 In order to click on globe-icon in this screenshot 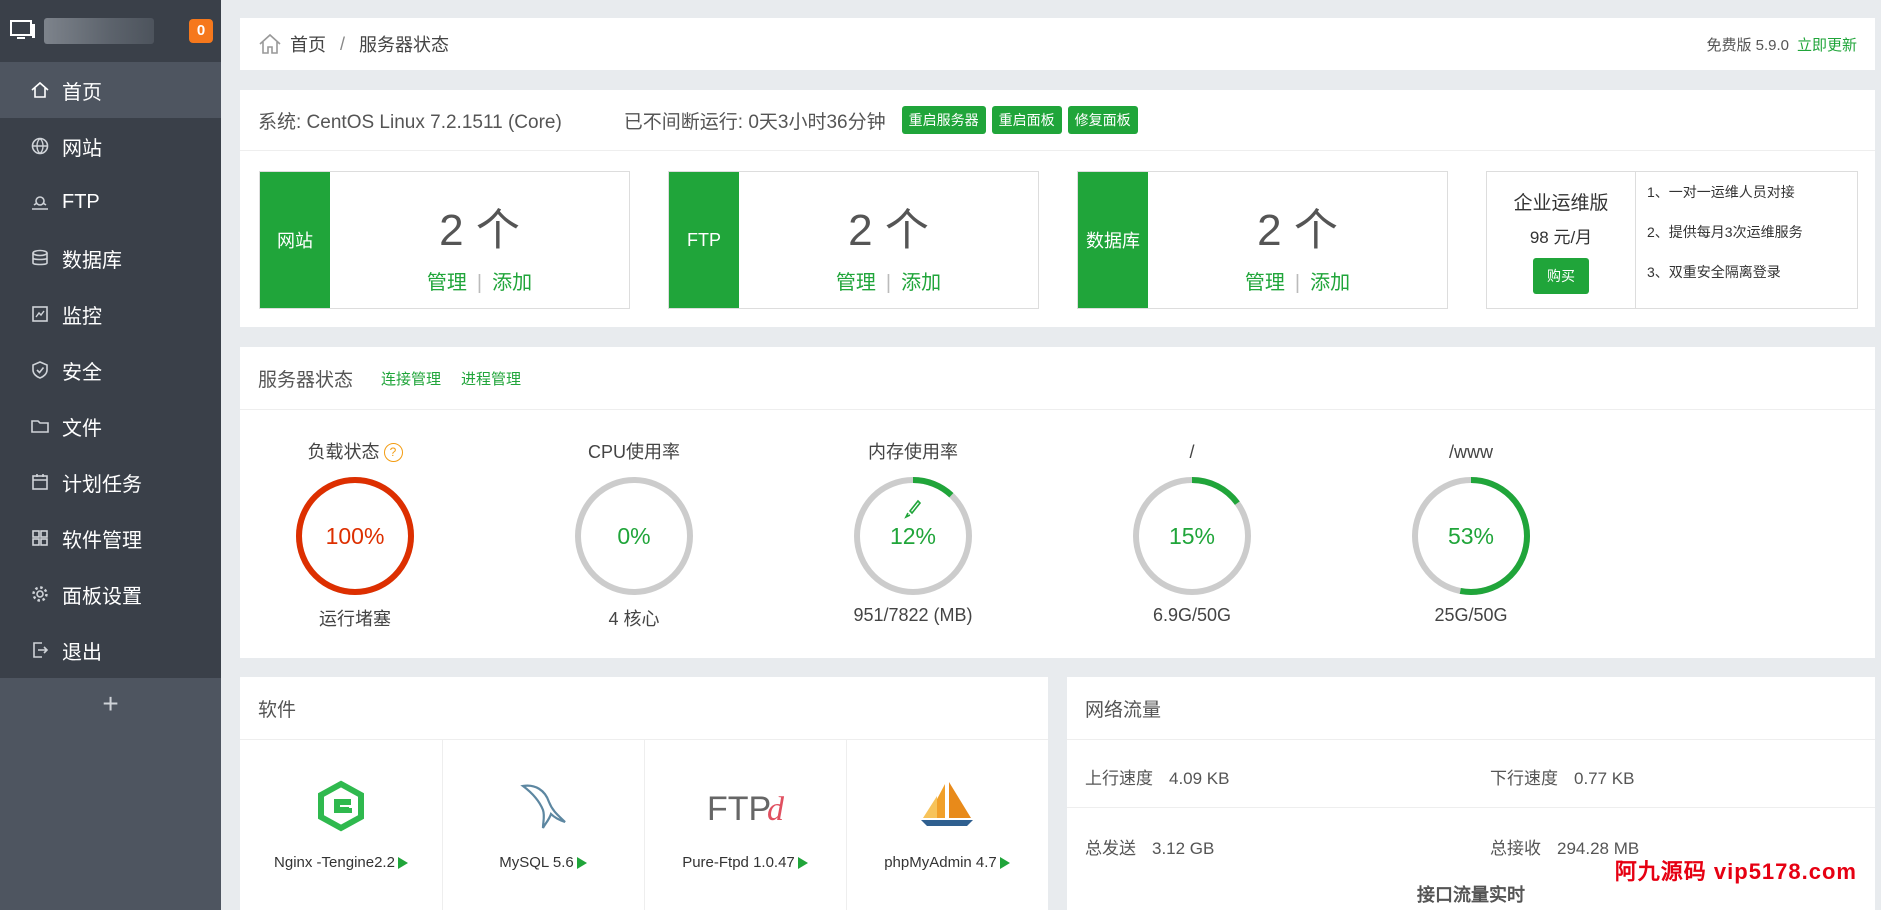, I will do `click(40, 146)`.